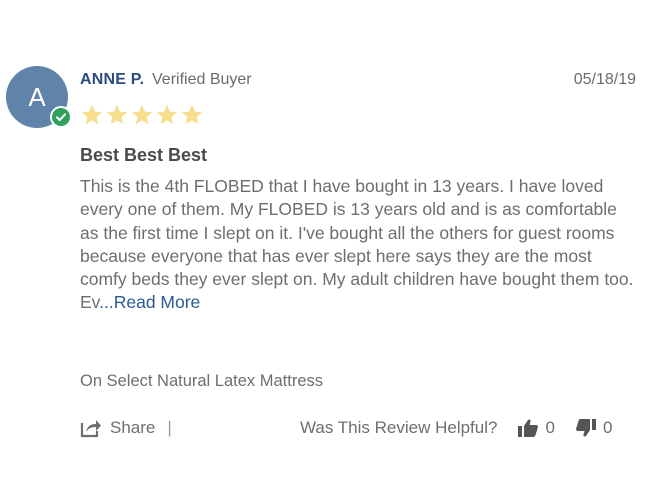 The width and height of the screenshot is (650, 500). I want to click on thumbs-up-count: 0, so click(550, 427).